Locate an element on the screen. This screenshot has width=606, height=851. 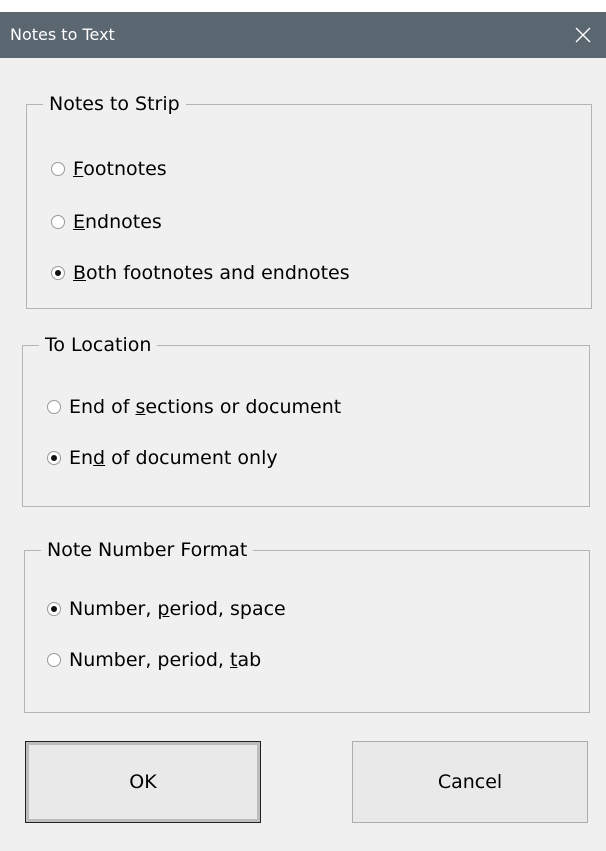
radio-end-of-sections-label: End of sections or document is located at coordinates (205, 407).